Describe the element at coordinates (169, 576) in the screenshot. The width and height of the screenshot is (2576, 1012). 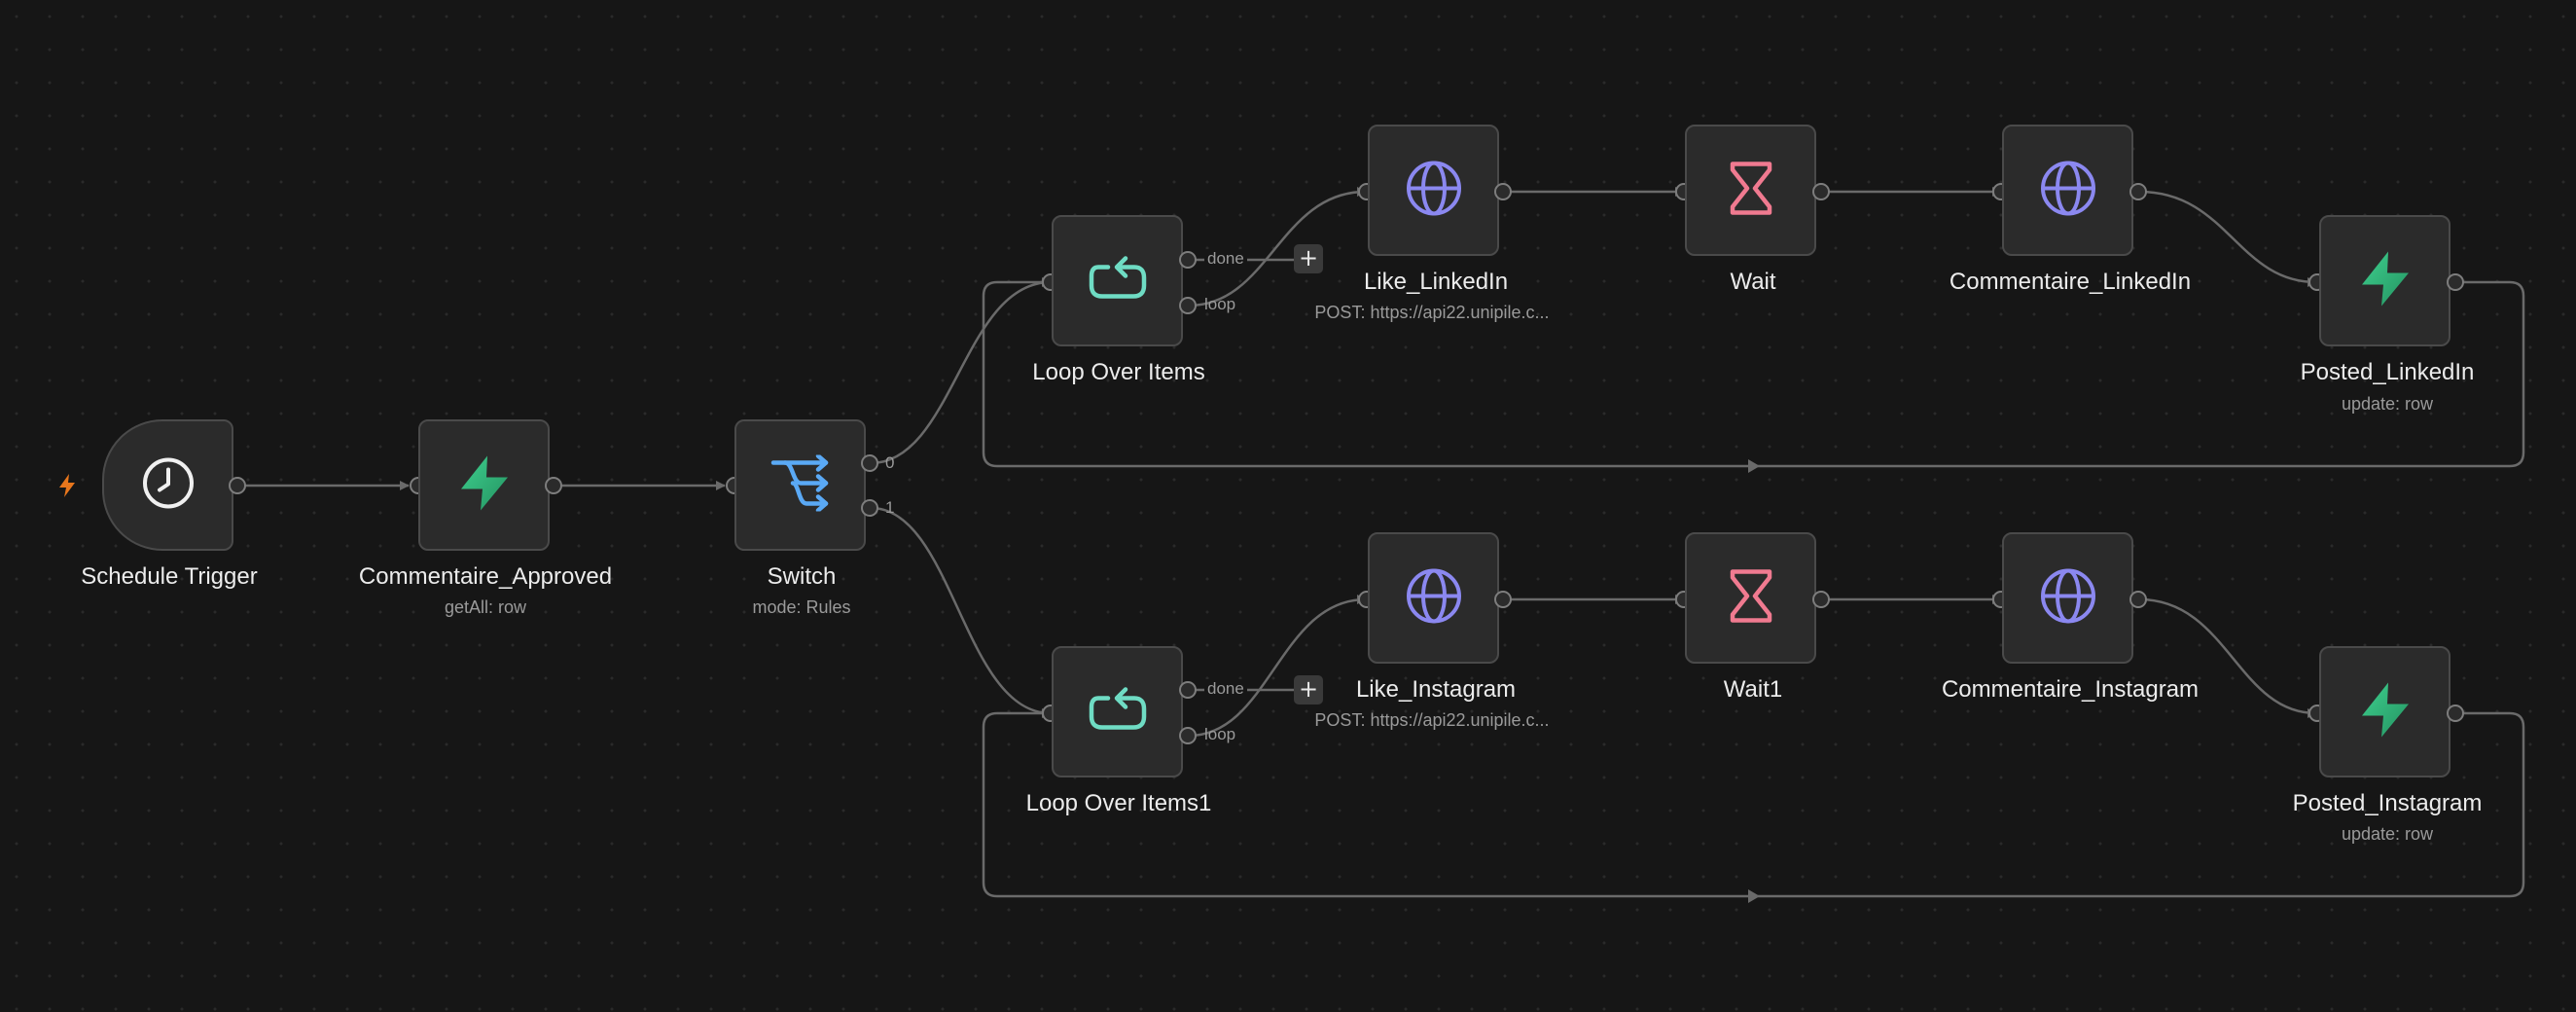
I see `node-label: Schedule Trigger` at that location.